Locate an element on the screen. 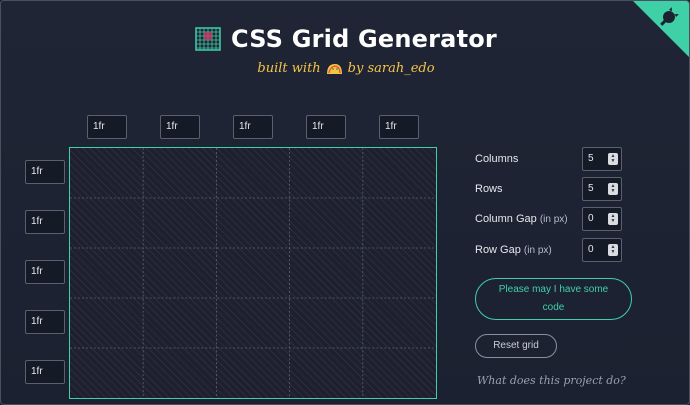 The image size is (690, 405). column-gap-unit: (in px) is located at coordinates (553, 219).